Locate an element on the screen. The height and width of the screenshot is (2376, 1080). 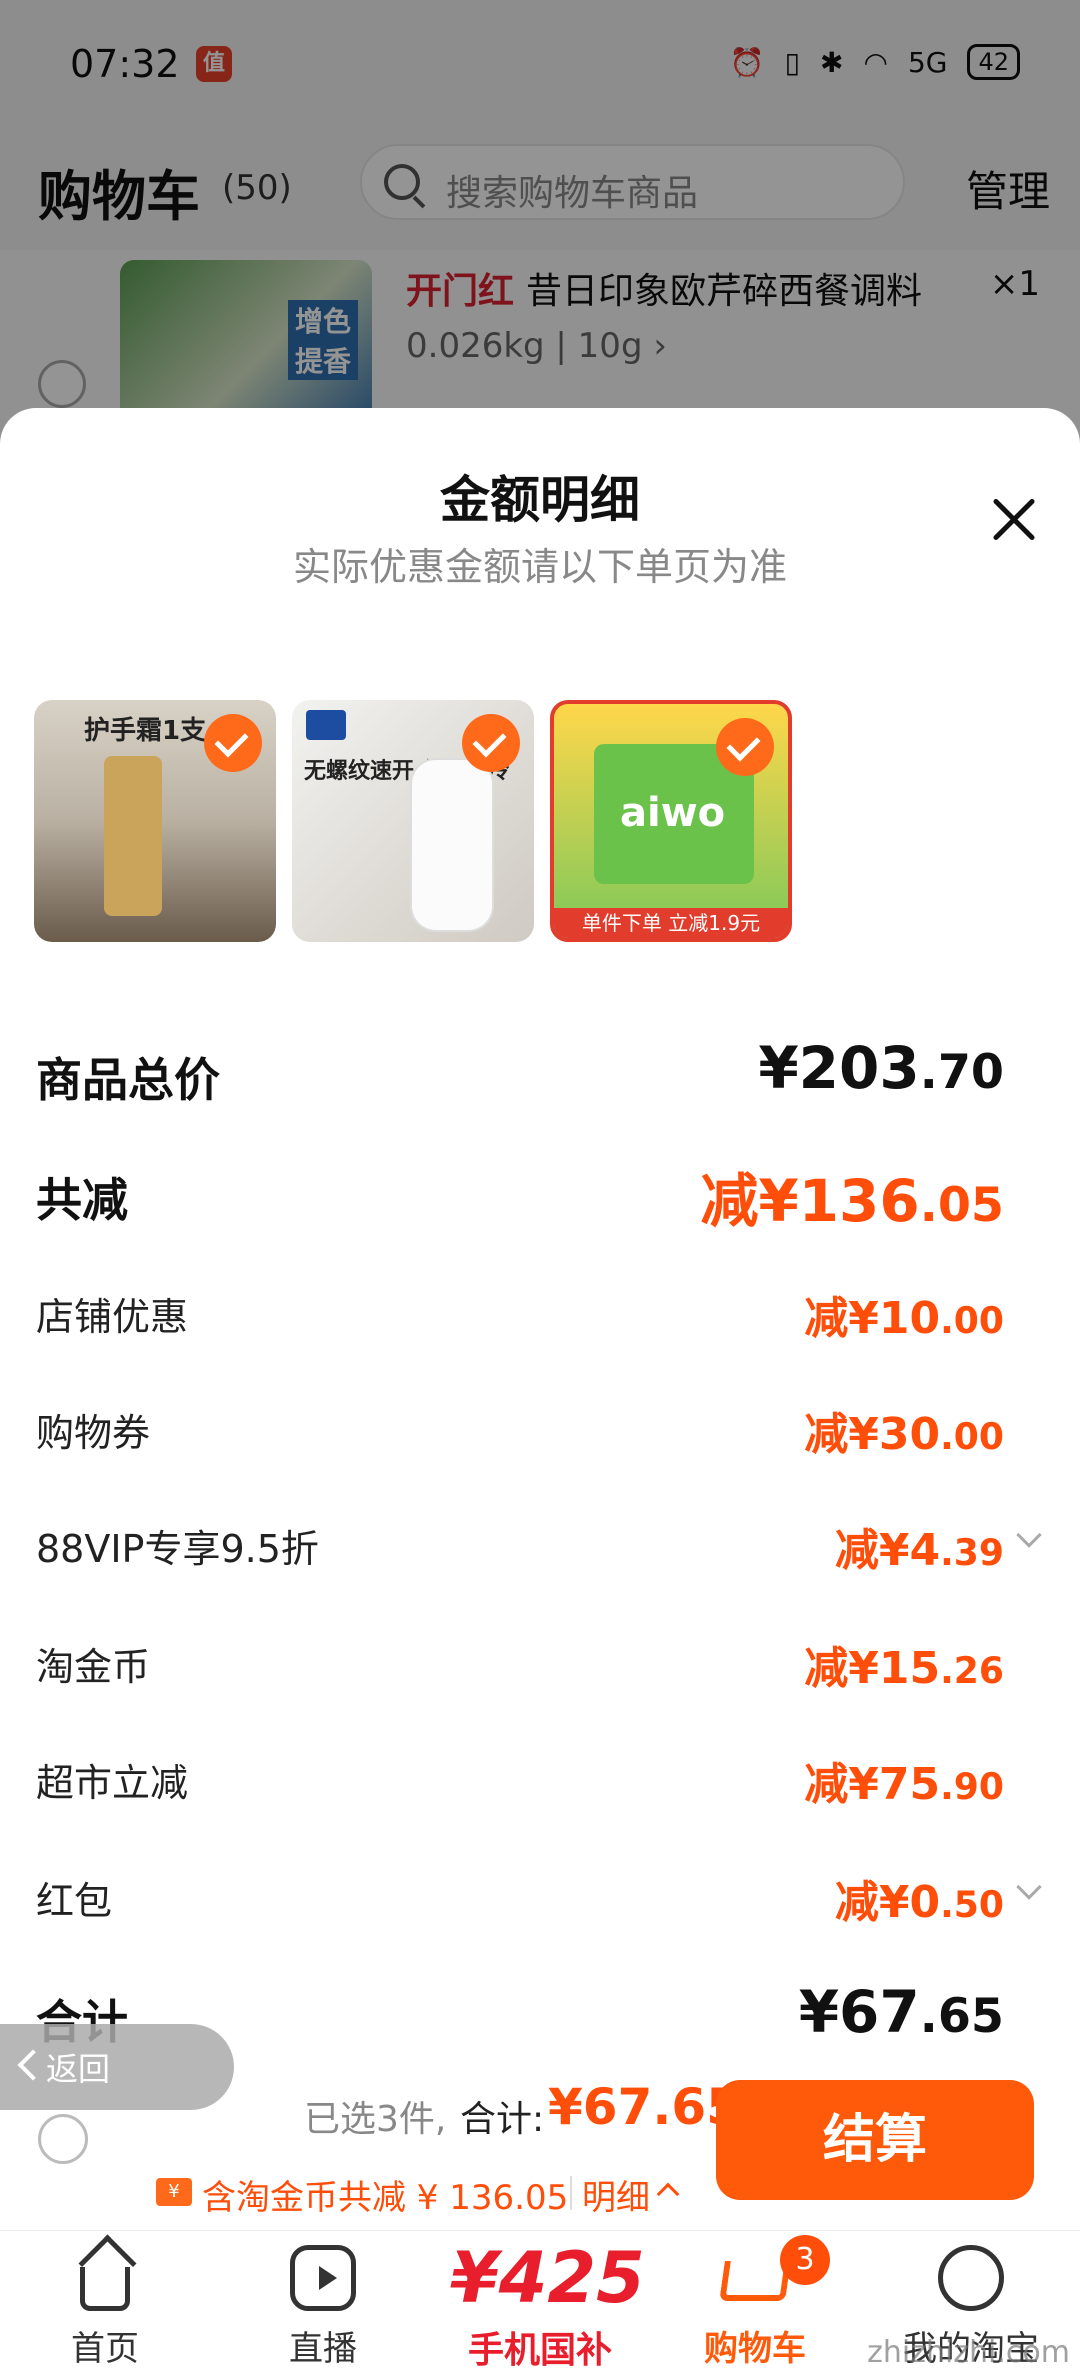
row-total-reduce: 共减 减¥136.05 is located at coordinates (520, 1197).